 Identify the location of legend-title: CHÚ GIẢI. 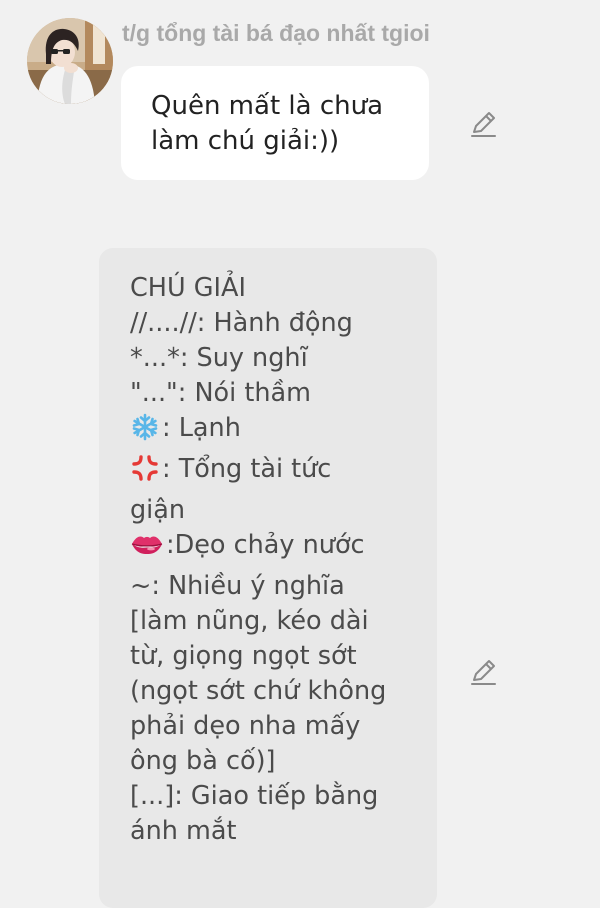
(188, 288).